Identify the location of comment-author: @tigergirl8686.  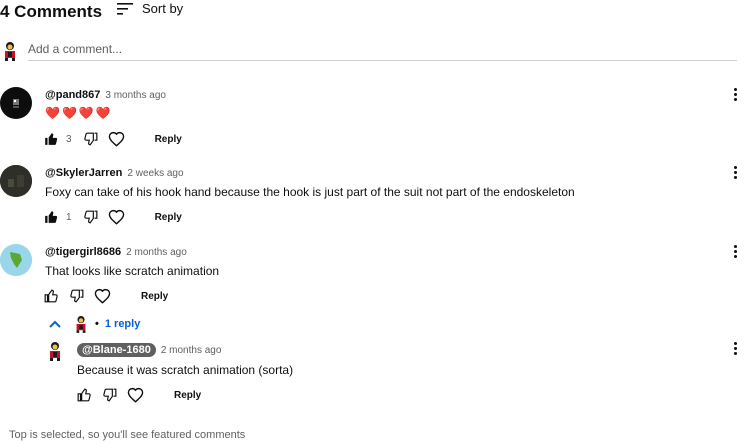
(83, 252).